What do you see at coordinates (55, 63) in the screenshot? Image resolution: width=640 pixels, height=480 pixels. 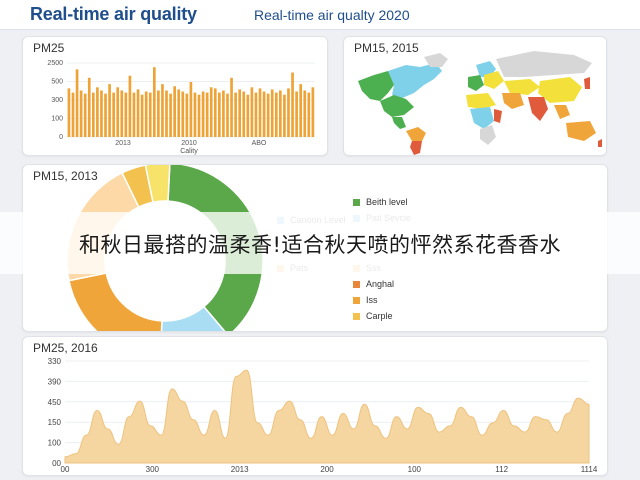 I see `y-tick-label: 2500` at bounding box center [55, 63].